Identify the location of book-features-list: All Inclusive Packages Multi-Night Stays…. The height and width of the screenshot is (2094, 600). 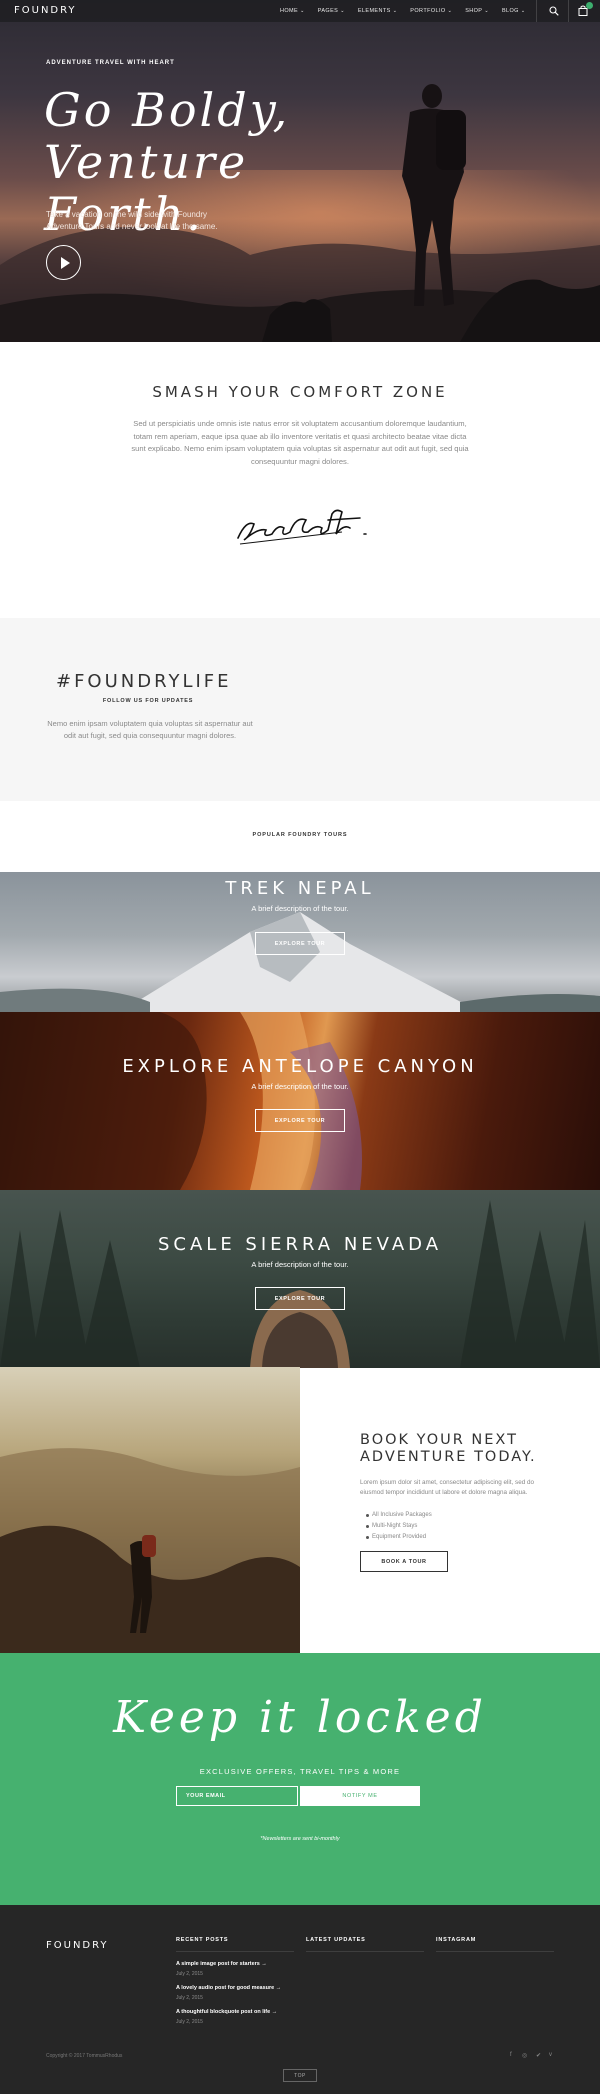
(399, 1526).